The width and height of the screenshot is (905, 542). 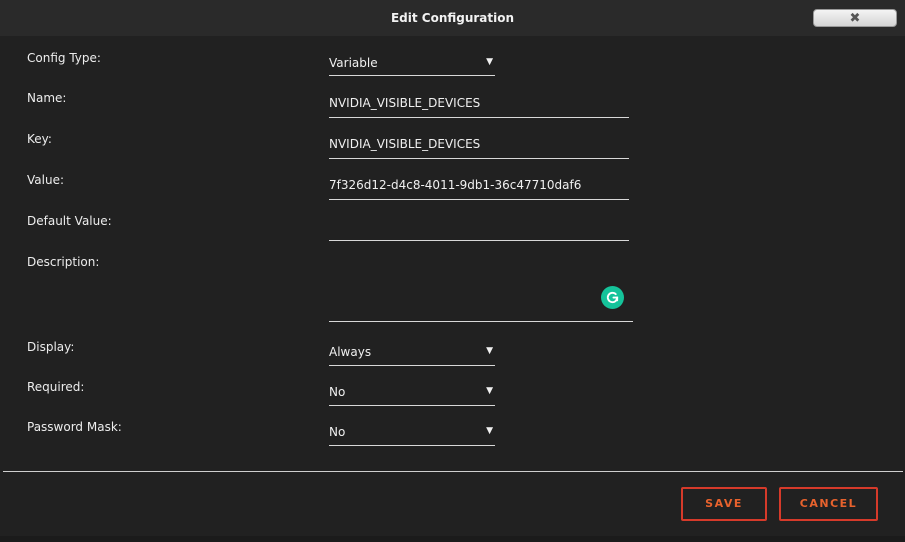 I want to click on config-type-value: Variable, so click(x=353, y=63).